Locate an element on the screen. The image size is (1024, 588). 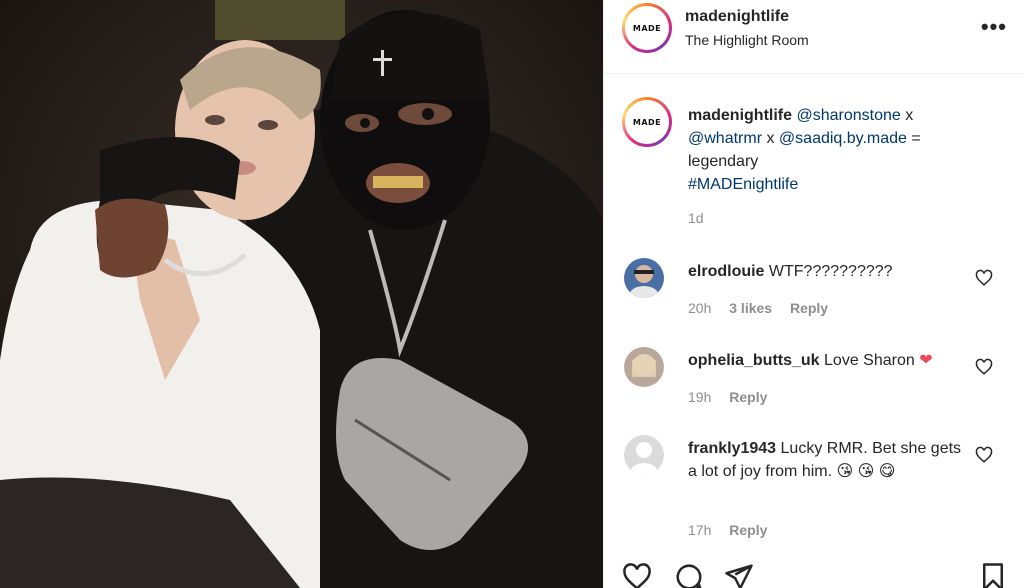
comment-text: WTF?????????? is located at coordinates (830, 271).